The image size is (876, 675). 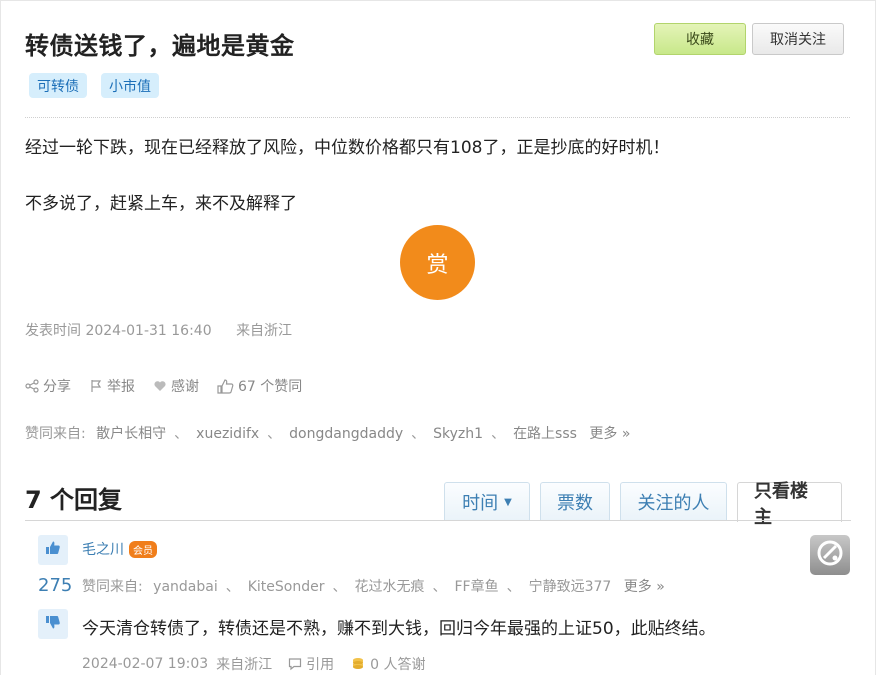 What do you see at coordinates (58, 85) in the screenshot?
I see `tag-convertible-bond: 可转债` at bounding box center [58, 85].